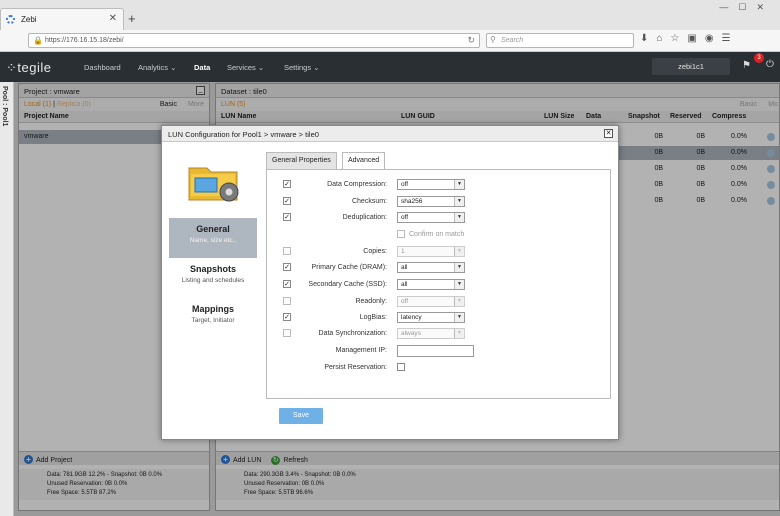 Image resolution: width=780 pixels, height=516 pixels. What do you see at coordinates (770, 64) in the screenshot?
I see `power-icon: ⏻` at bounding box center [770, 64].